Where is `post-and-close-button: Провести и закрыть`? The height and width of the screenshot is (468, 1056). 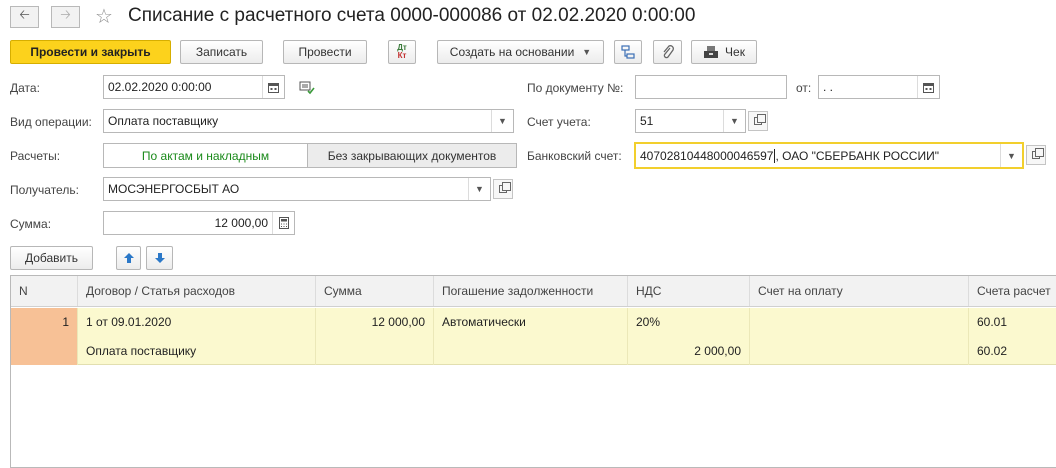 post-and-close-button: Провести и закрыть is located at coordinates (90, 52).